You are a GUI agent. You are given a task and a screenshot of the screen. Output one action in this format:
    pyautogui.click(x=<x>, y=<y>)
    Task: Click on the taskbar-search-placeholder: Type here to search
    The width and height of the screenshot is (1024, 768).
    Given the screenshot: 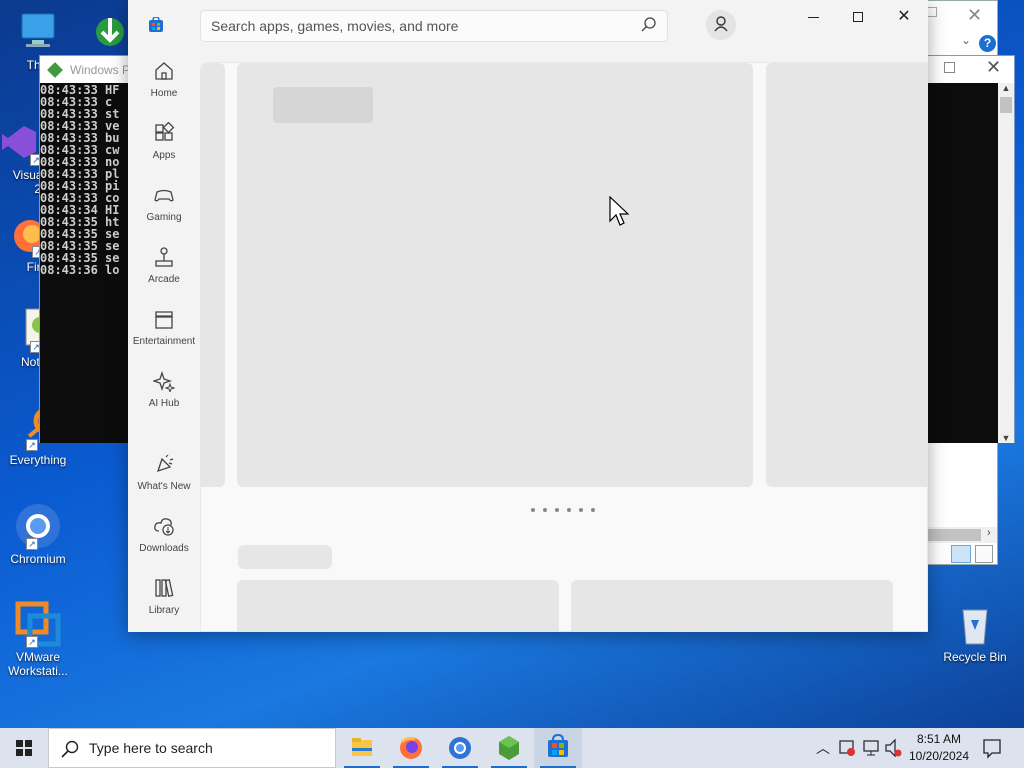 What is the action you would take?
    pyautogui.click(x=151, y=748)
    